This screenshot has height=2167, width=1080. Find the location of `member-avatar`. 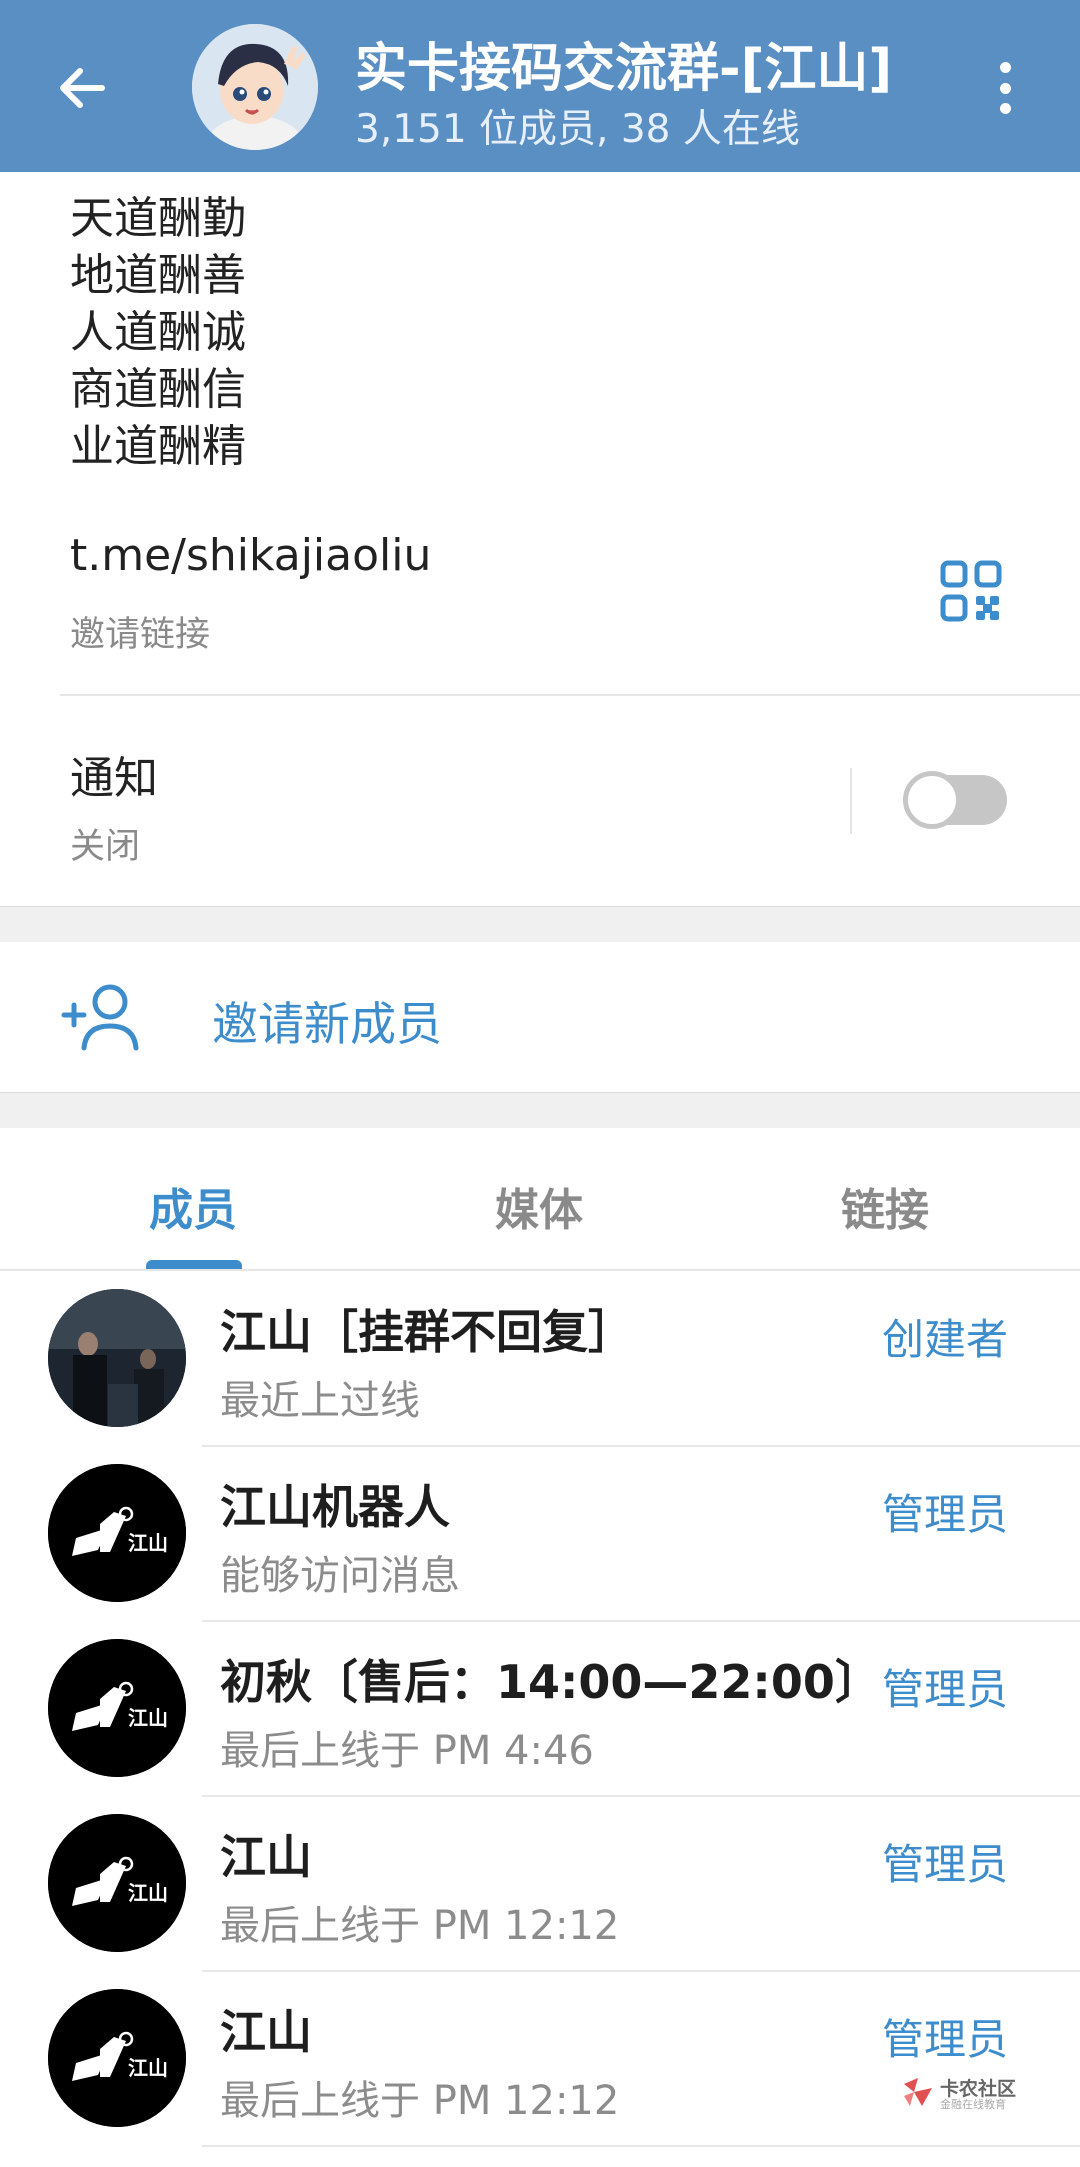

member-avatar is located at coordinates (117, 1358).